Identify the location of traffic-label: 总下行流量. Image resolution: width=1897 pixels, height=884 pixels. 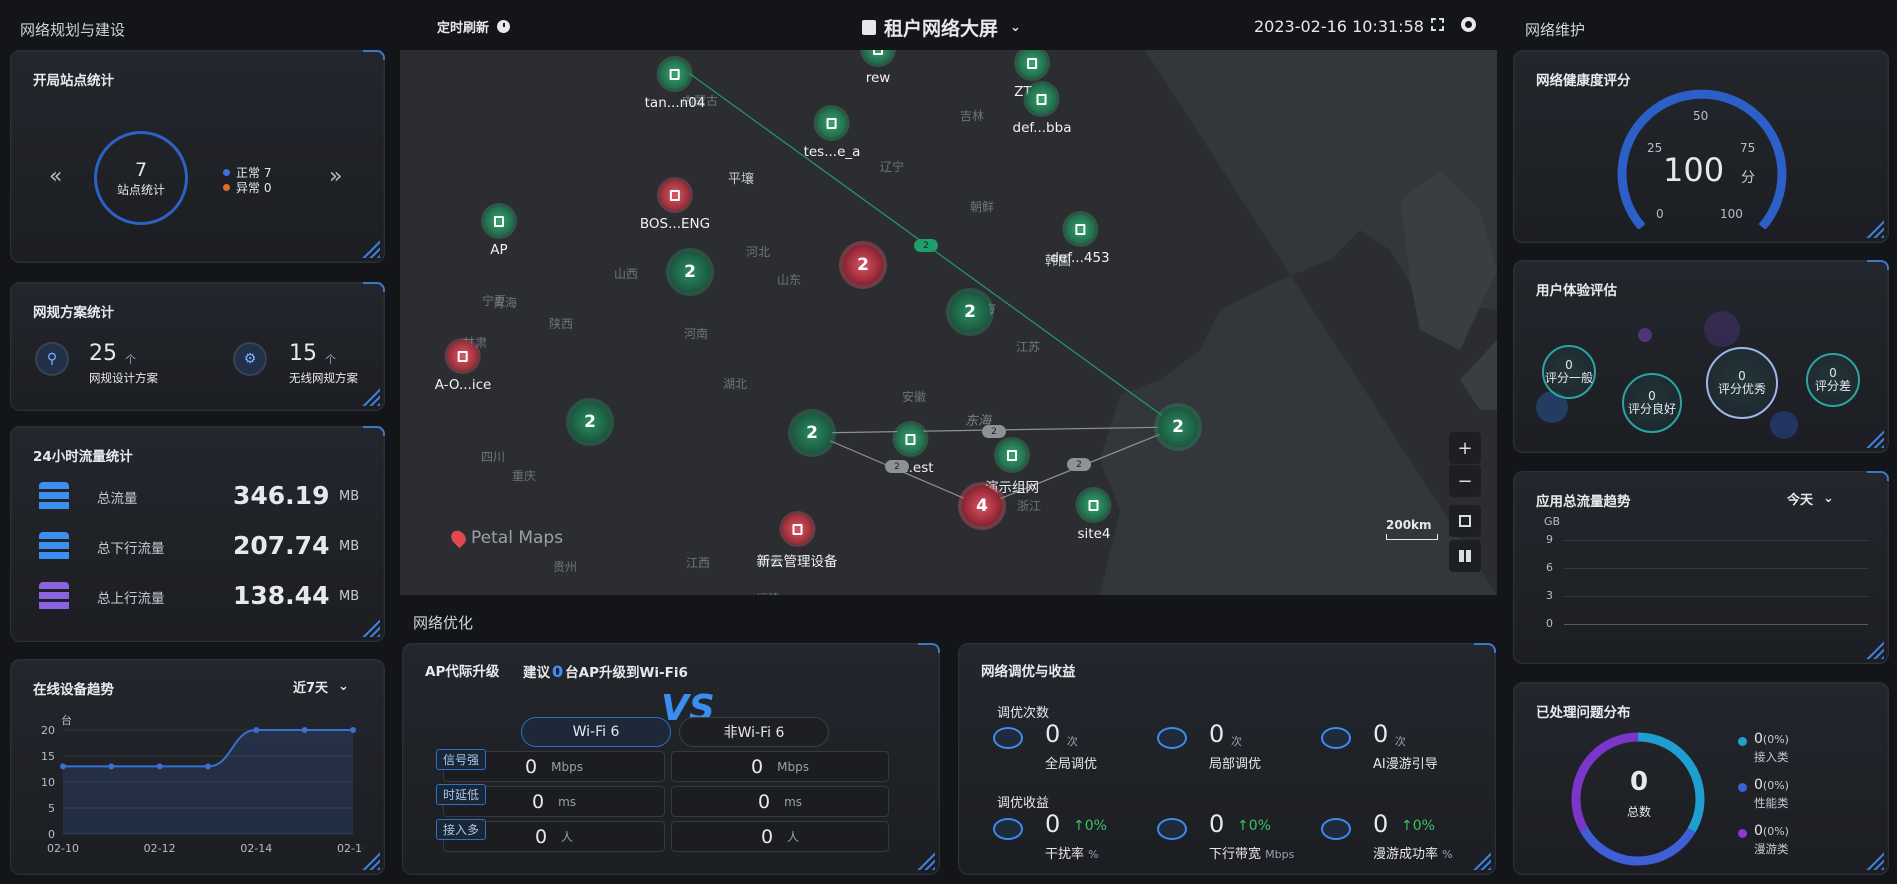
(131, 549).